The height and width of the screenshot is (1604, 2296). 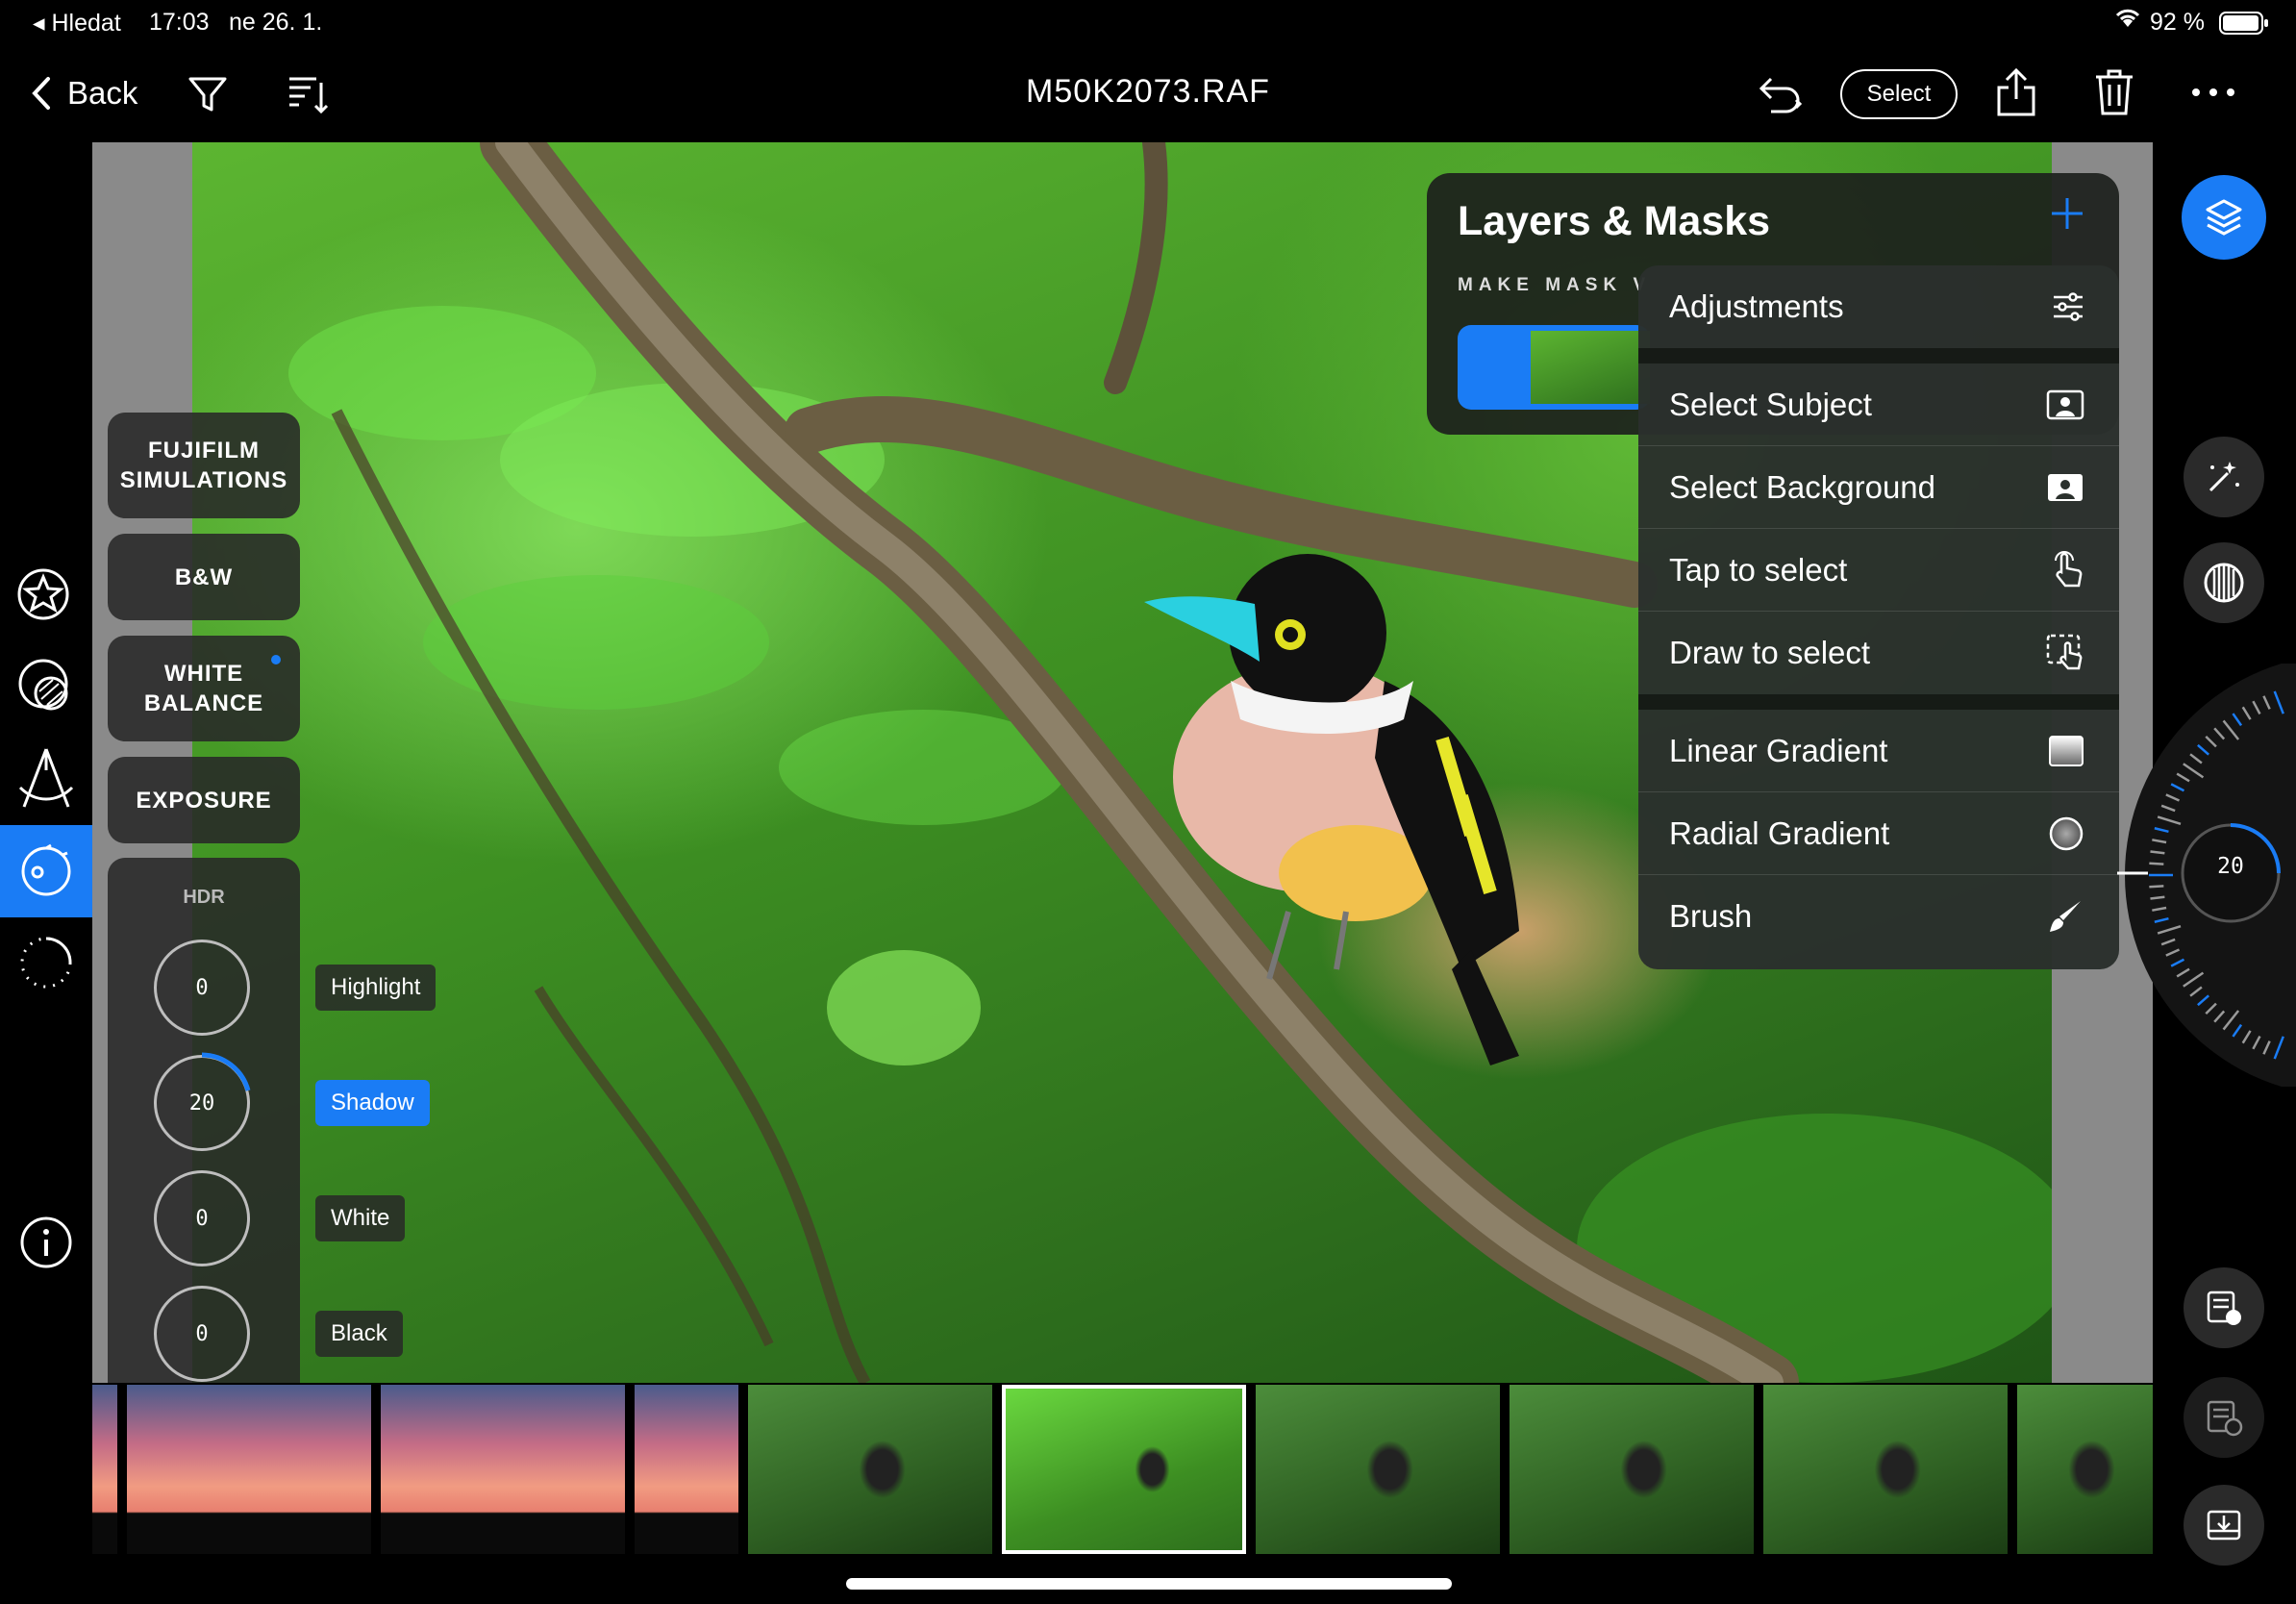 What do you see at coordinates (1770, 652) in the screenshot?
I see `menu-item-label: Draw to select` at bounding box center [1770, 652].